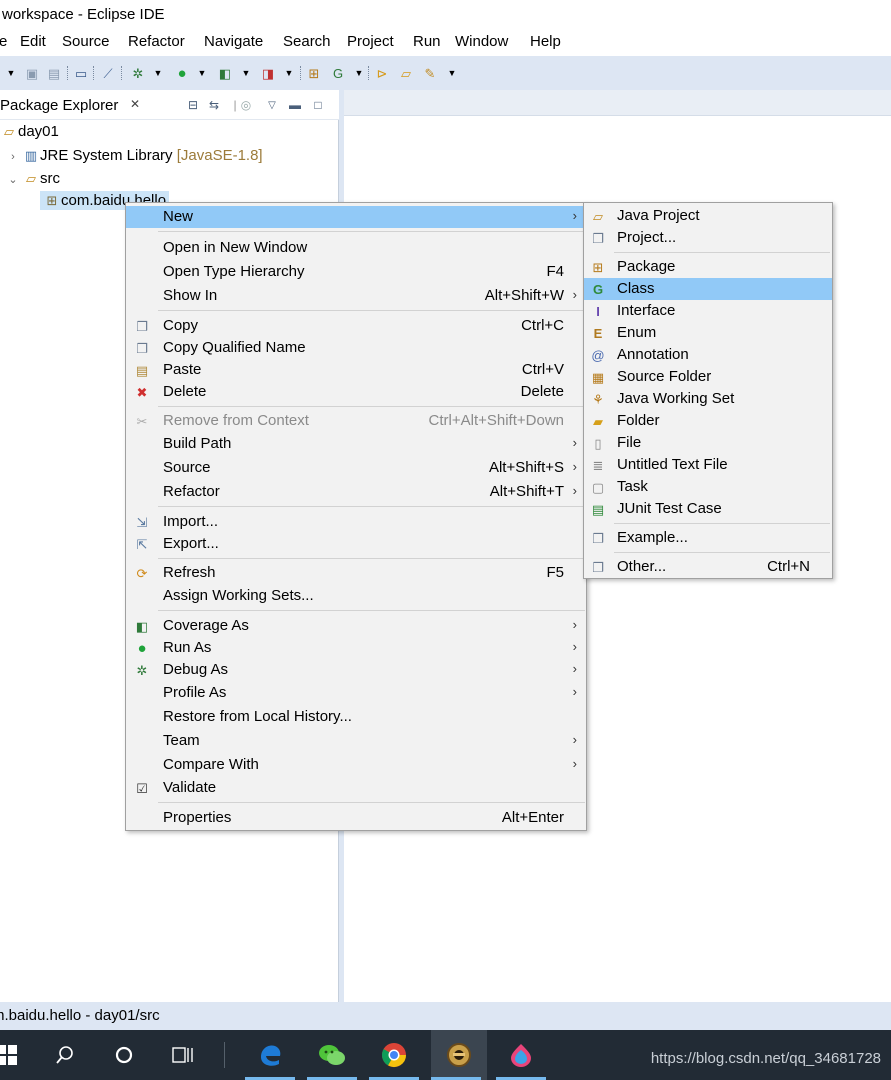 The height and width of the screenshot is (1080, 891). What do you see at coordinates (246, 73) in the screenshot?
I see `coverage-dropdown-icon: ▼` at bounding box center [246, 73].